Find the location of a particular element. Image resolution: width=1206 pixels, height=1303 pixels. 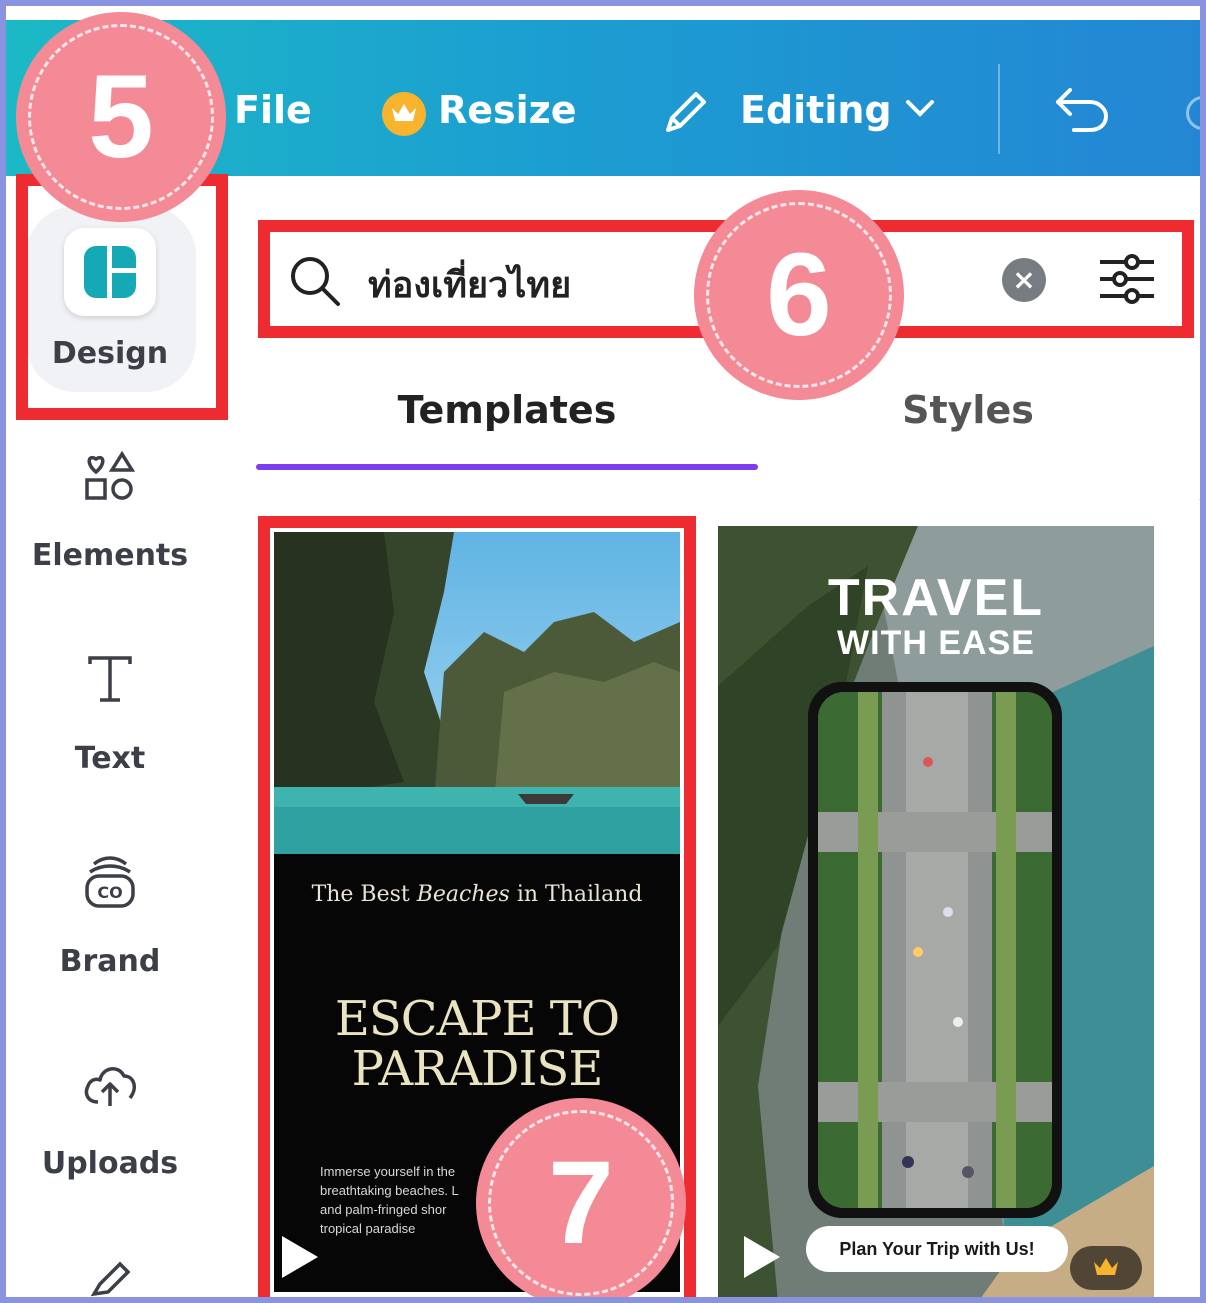

cloud-upload-icon is located at coordinates (110, 1086).